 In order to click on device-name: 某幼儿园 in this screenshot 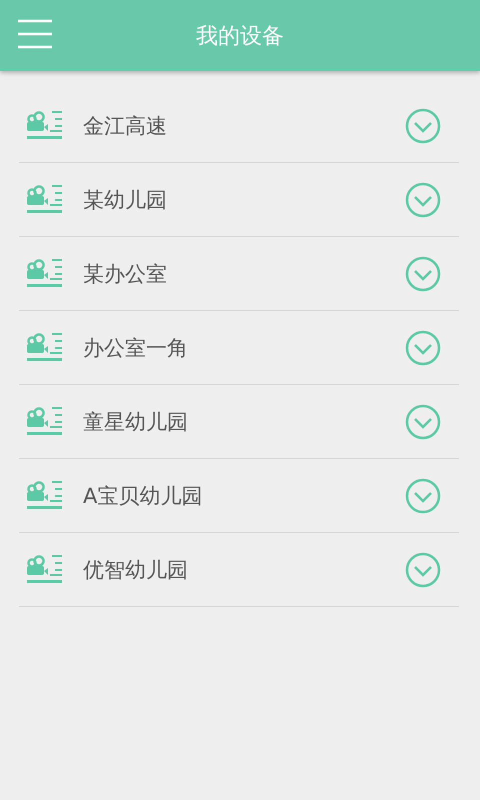, I will do `click(125, 200)`.